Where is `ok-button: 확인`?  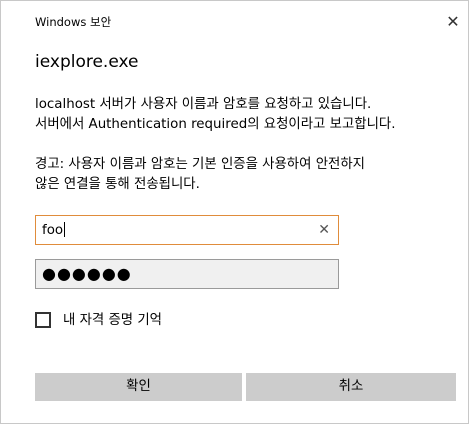
ok-button: 확인 is located at coordinates (138, 387).